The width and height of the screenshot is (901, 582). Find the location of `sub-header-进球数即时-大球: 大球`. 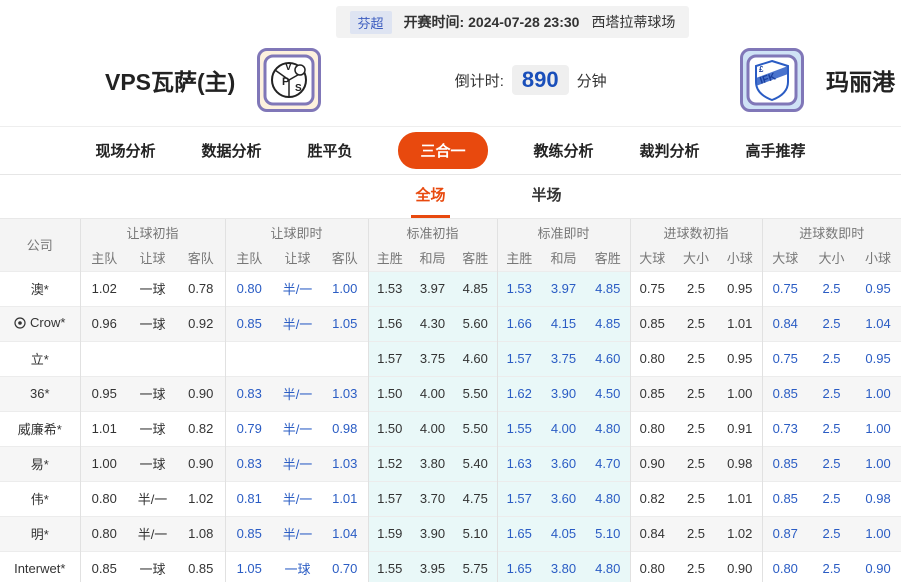

sub-header-进球数即时-大球: 大球 is located at coordinates (785, 258).